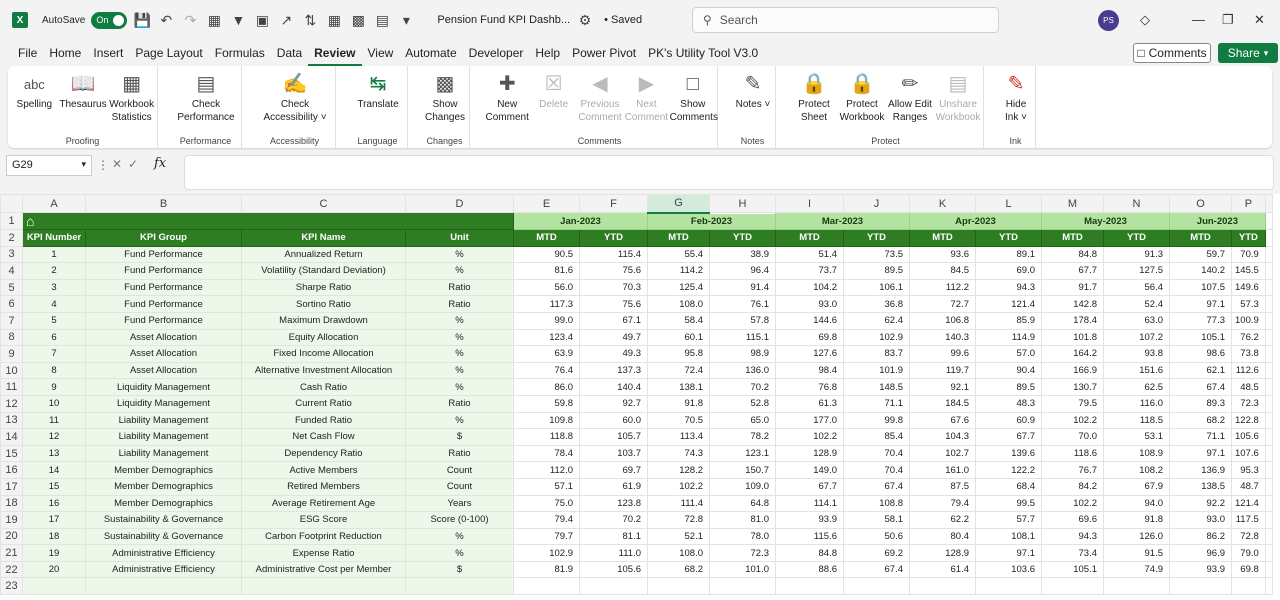  I want to click on value-cell: 78.4, so click(546, 453).